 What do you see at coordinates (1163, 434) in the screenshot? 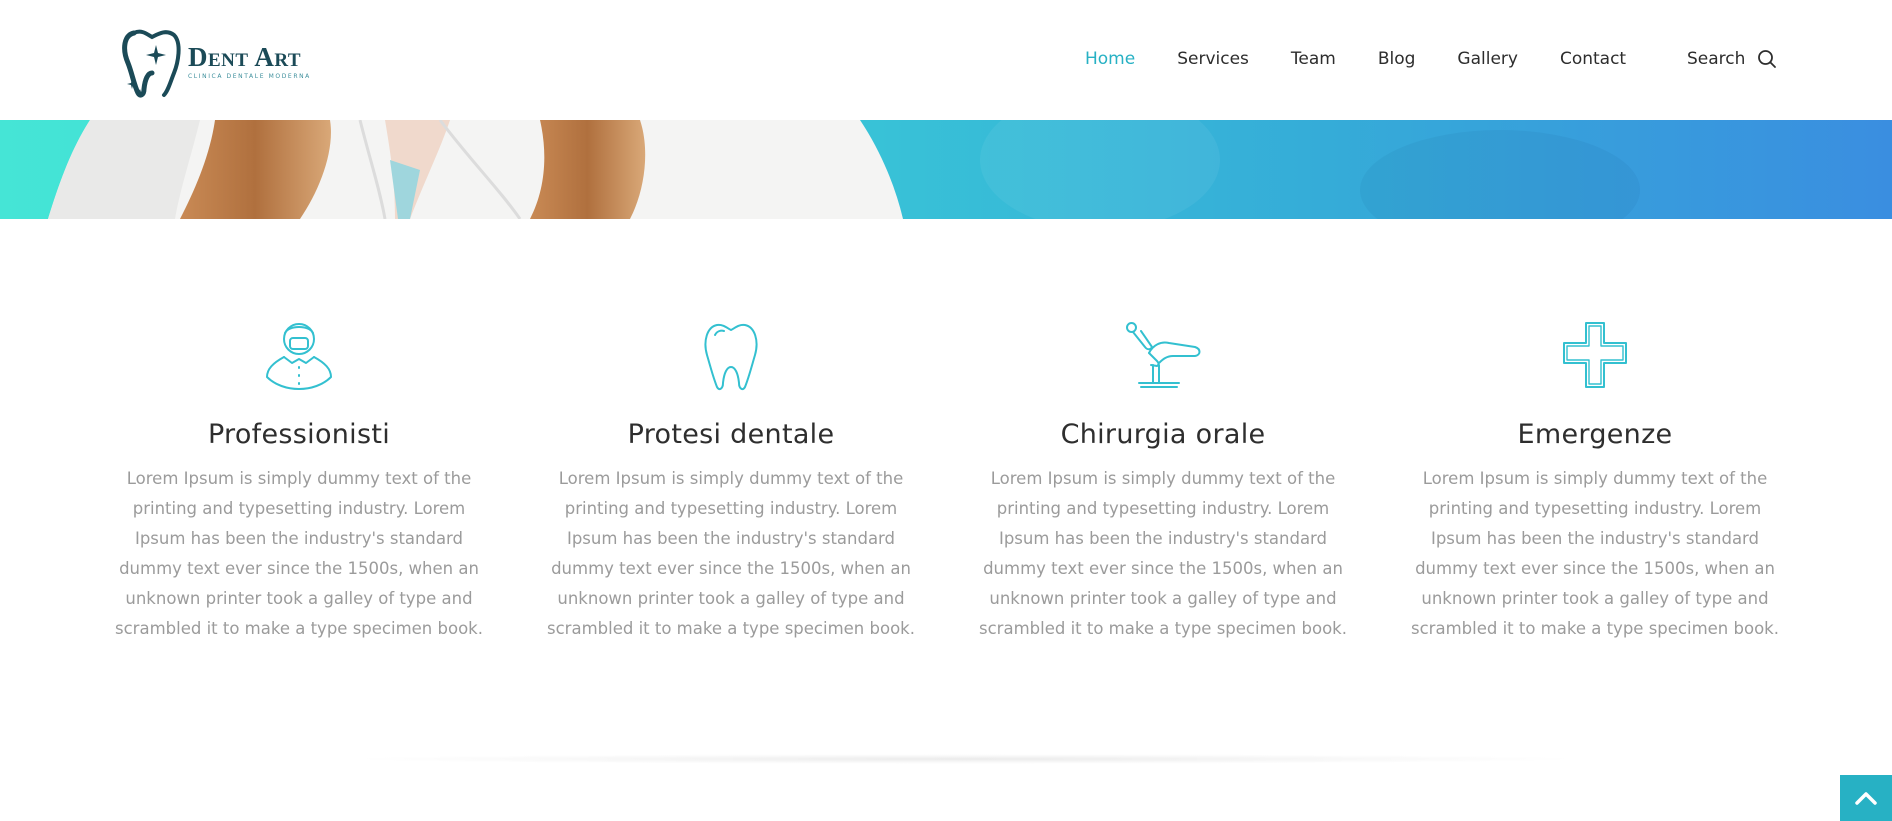
I see `service-title: Chirurgia orale` at bounding box center [1163, 434].